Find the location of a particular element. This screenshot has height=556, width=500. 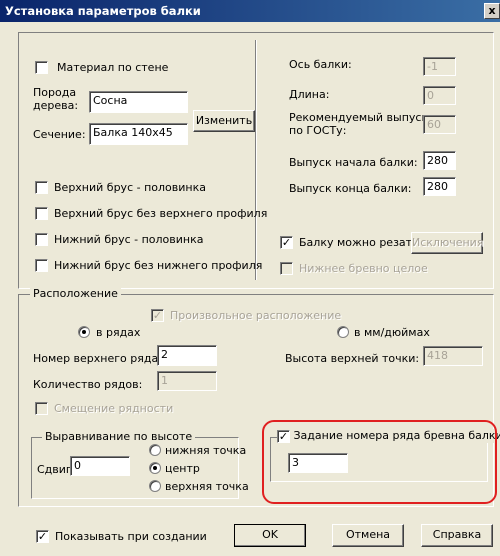

arbitrary-checkbox: ✓ is located at coordinates (157, 315).